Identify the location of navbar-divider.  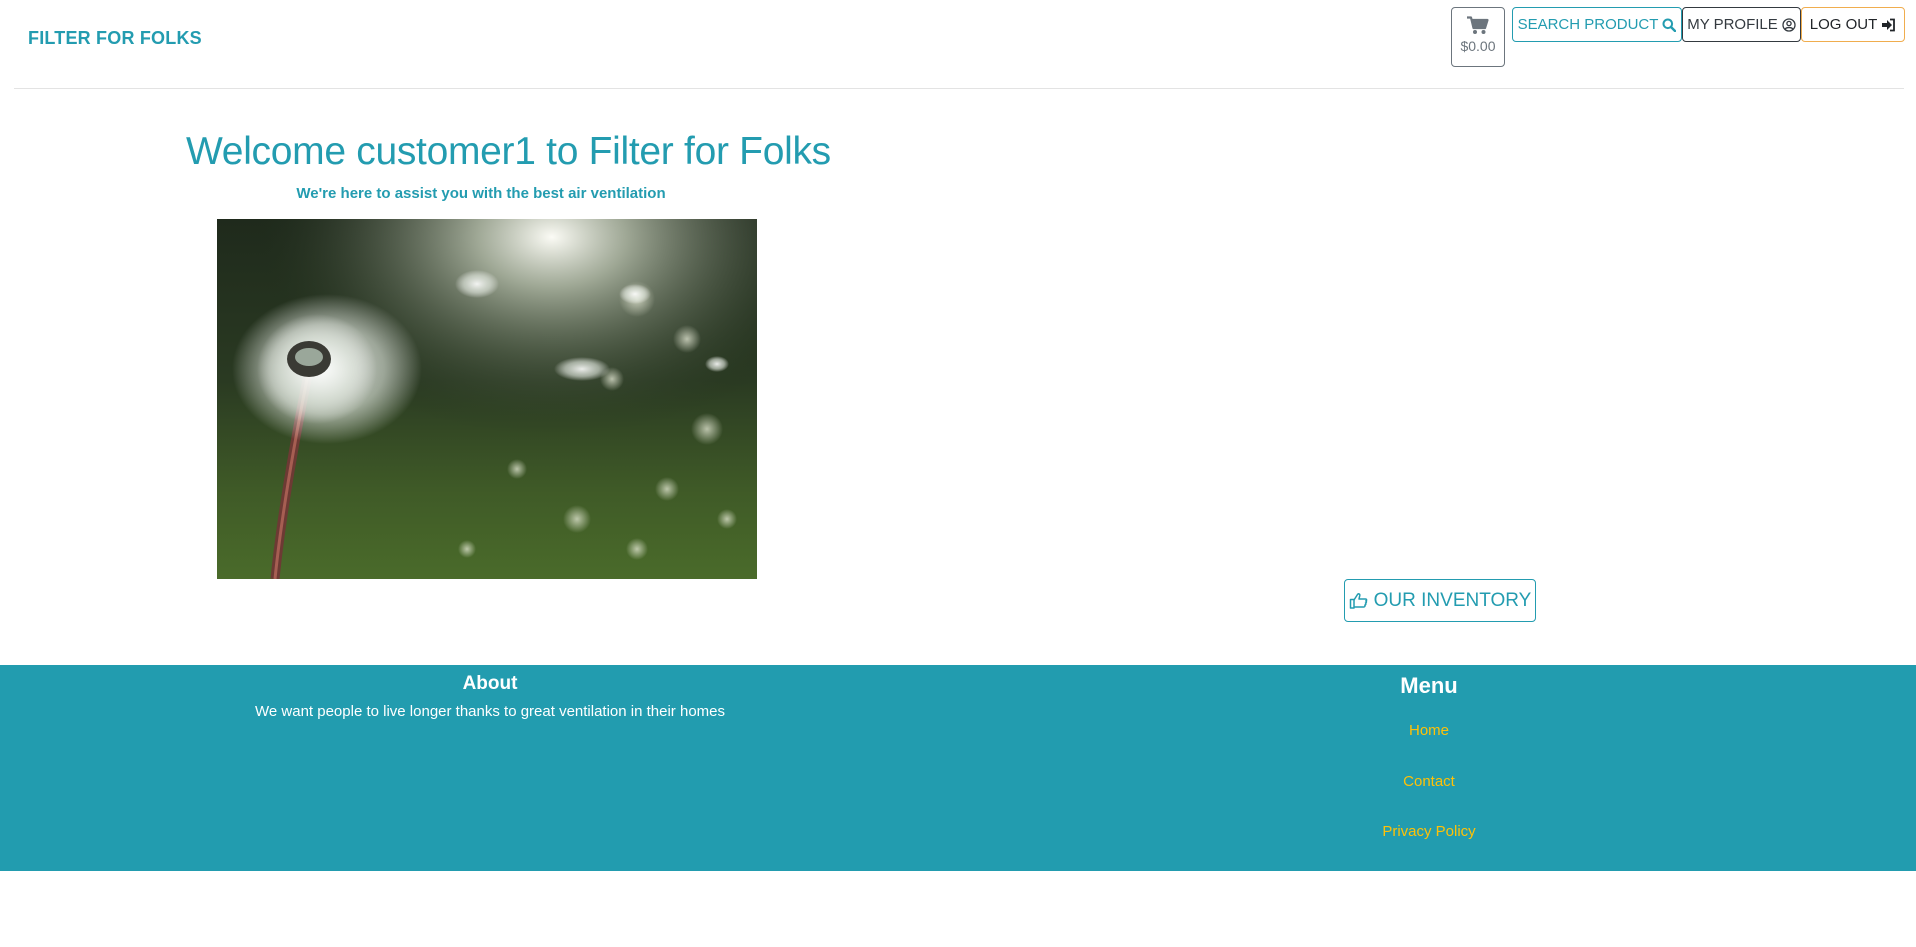
(959, 88).